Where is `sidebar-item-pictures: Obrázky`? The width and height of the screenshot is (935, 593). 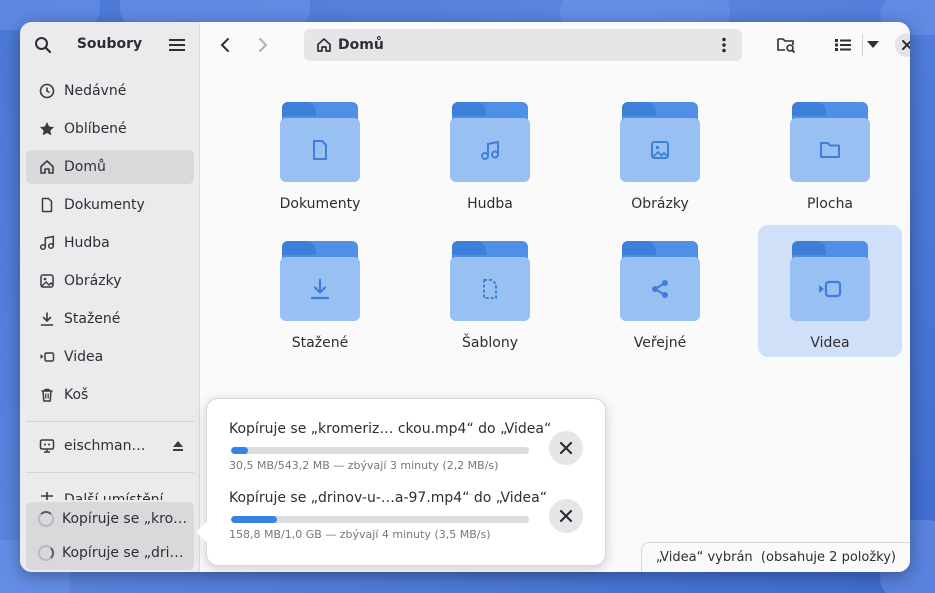
sidebar-item-pictures: Obrázky is located at coordinates (110, 281).